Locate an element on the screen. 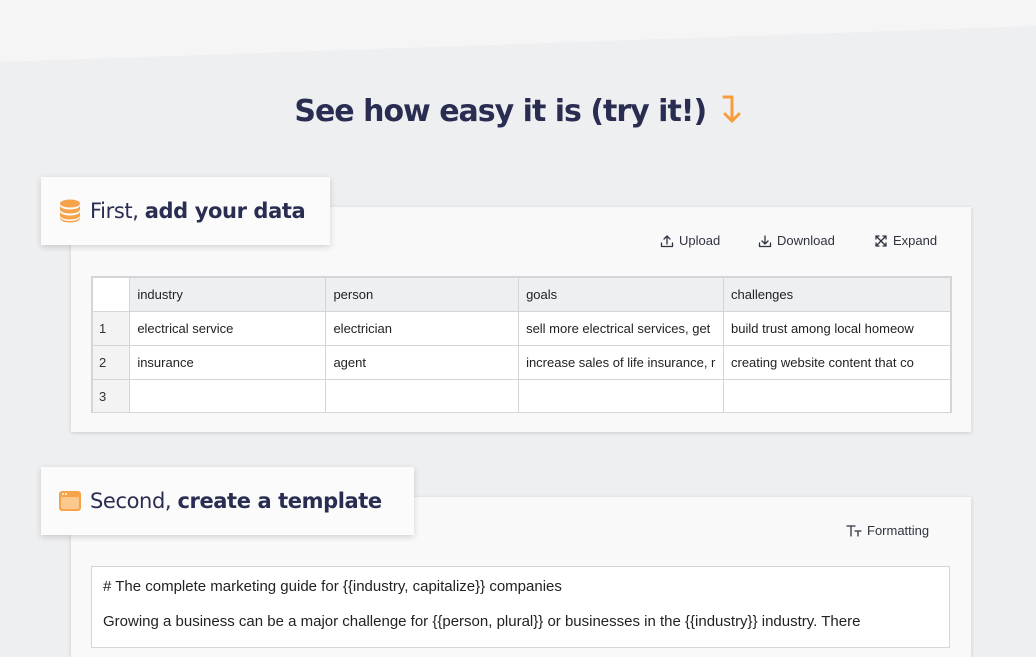 The image size is (1036, 657). formatting-button: Formatting is located at coordinates (887, 530).